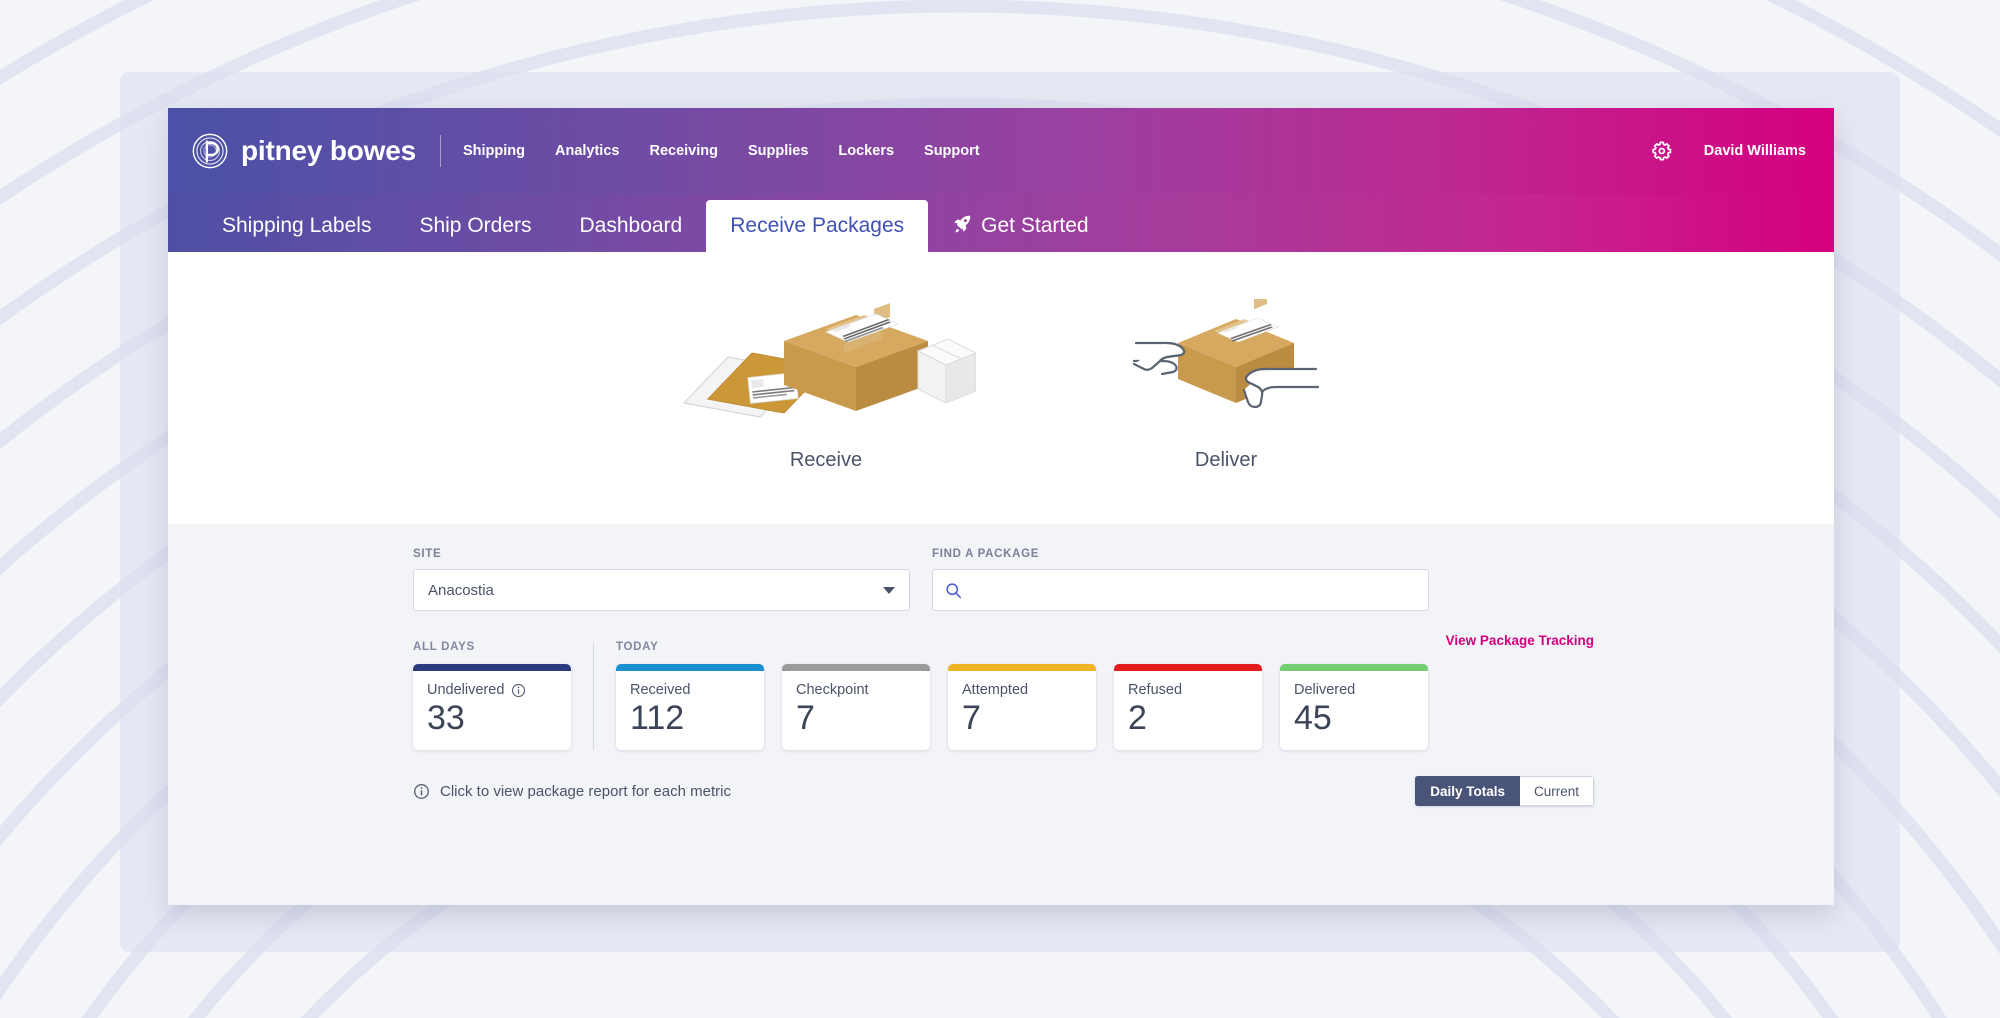  What do you see at coordinates (1137, 718) in the screenshot?
I see `metric-value: 2` at bounding box center [1137, 718].